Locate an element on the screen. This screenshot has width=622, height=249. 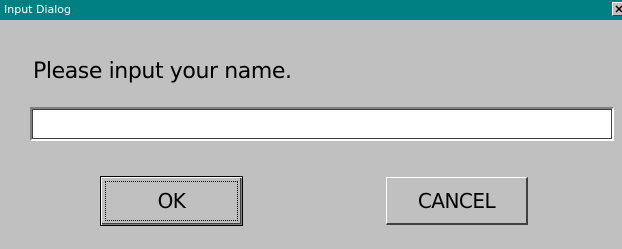
cancel-button-label: CANCEL is located at coordinates (456, 200).